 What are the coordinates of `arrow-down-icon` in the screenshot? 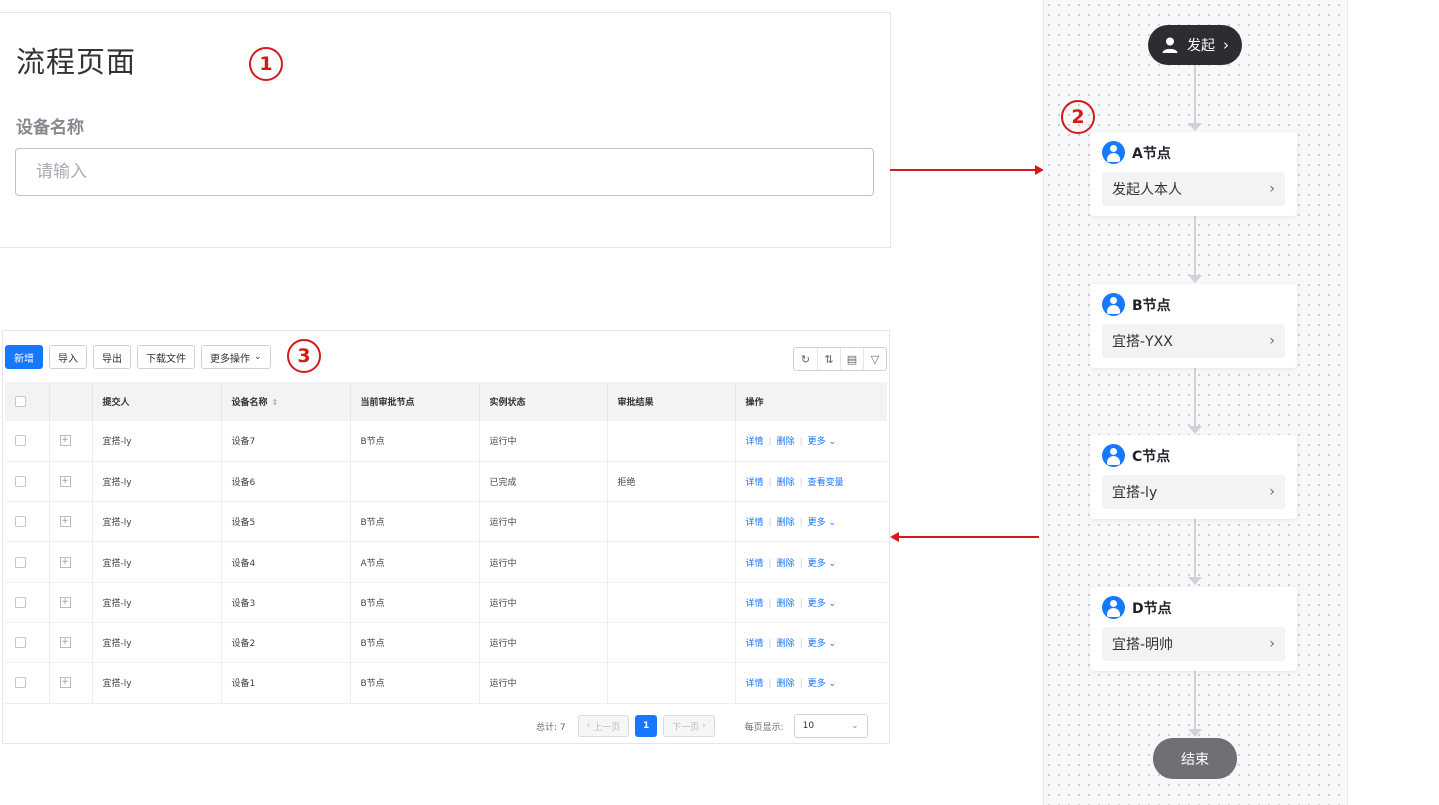 It's located at (1195, 581).